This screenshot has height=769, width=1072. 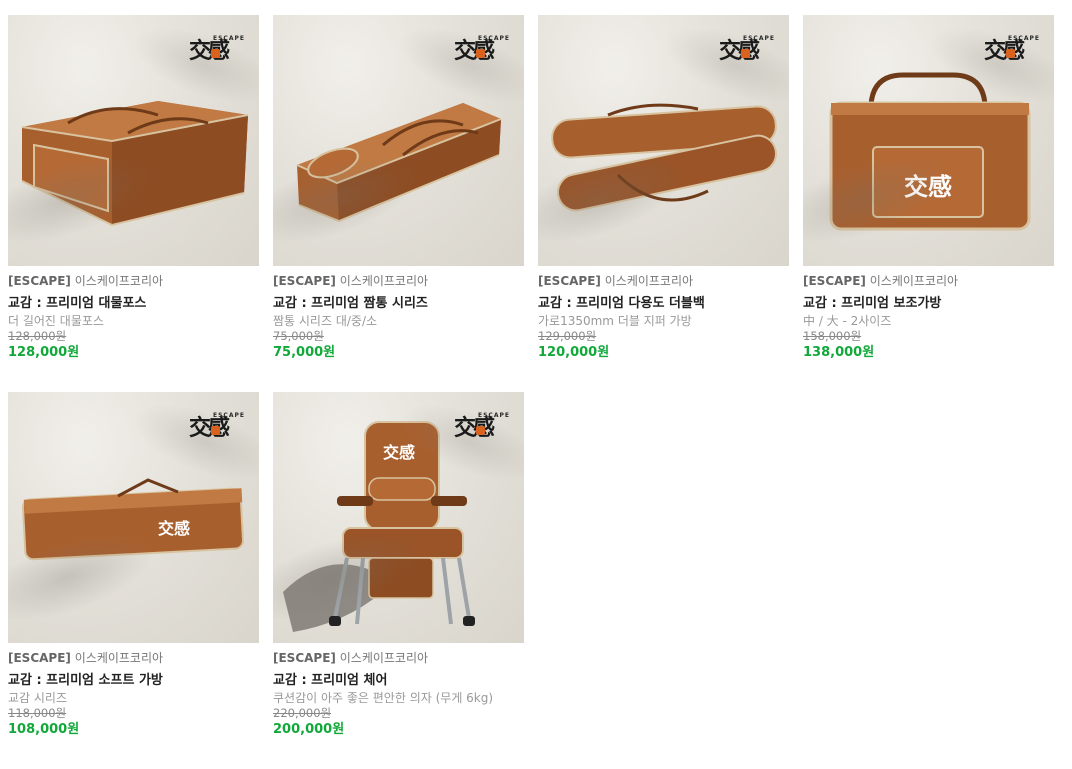 I want to click on product-name: 교감 : 프리미엄 대물포스, so click(x=133, y=304).